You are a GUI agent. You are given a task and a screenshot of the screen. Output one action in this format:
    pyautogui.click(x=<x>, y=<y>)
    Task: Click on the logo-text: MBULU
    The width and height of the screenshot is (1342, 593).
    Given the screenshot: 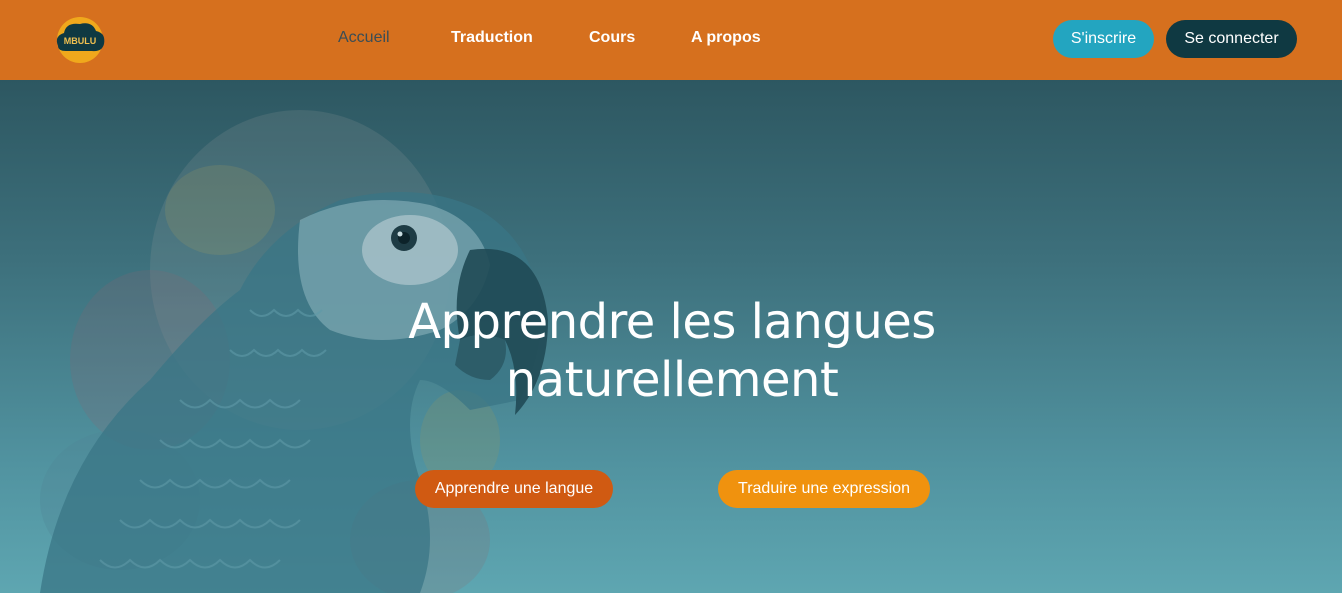 What is the action you would take?
    pyautogui.click(x=80, y=41)
    